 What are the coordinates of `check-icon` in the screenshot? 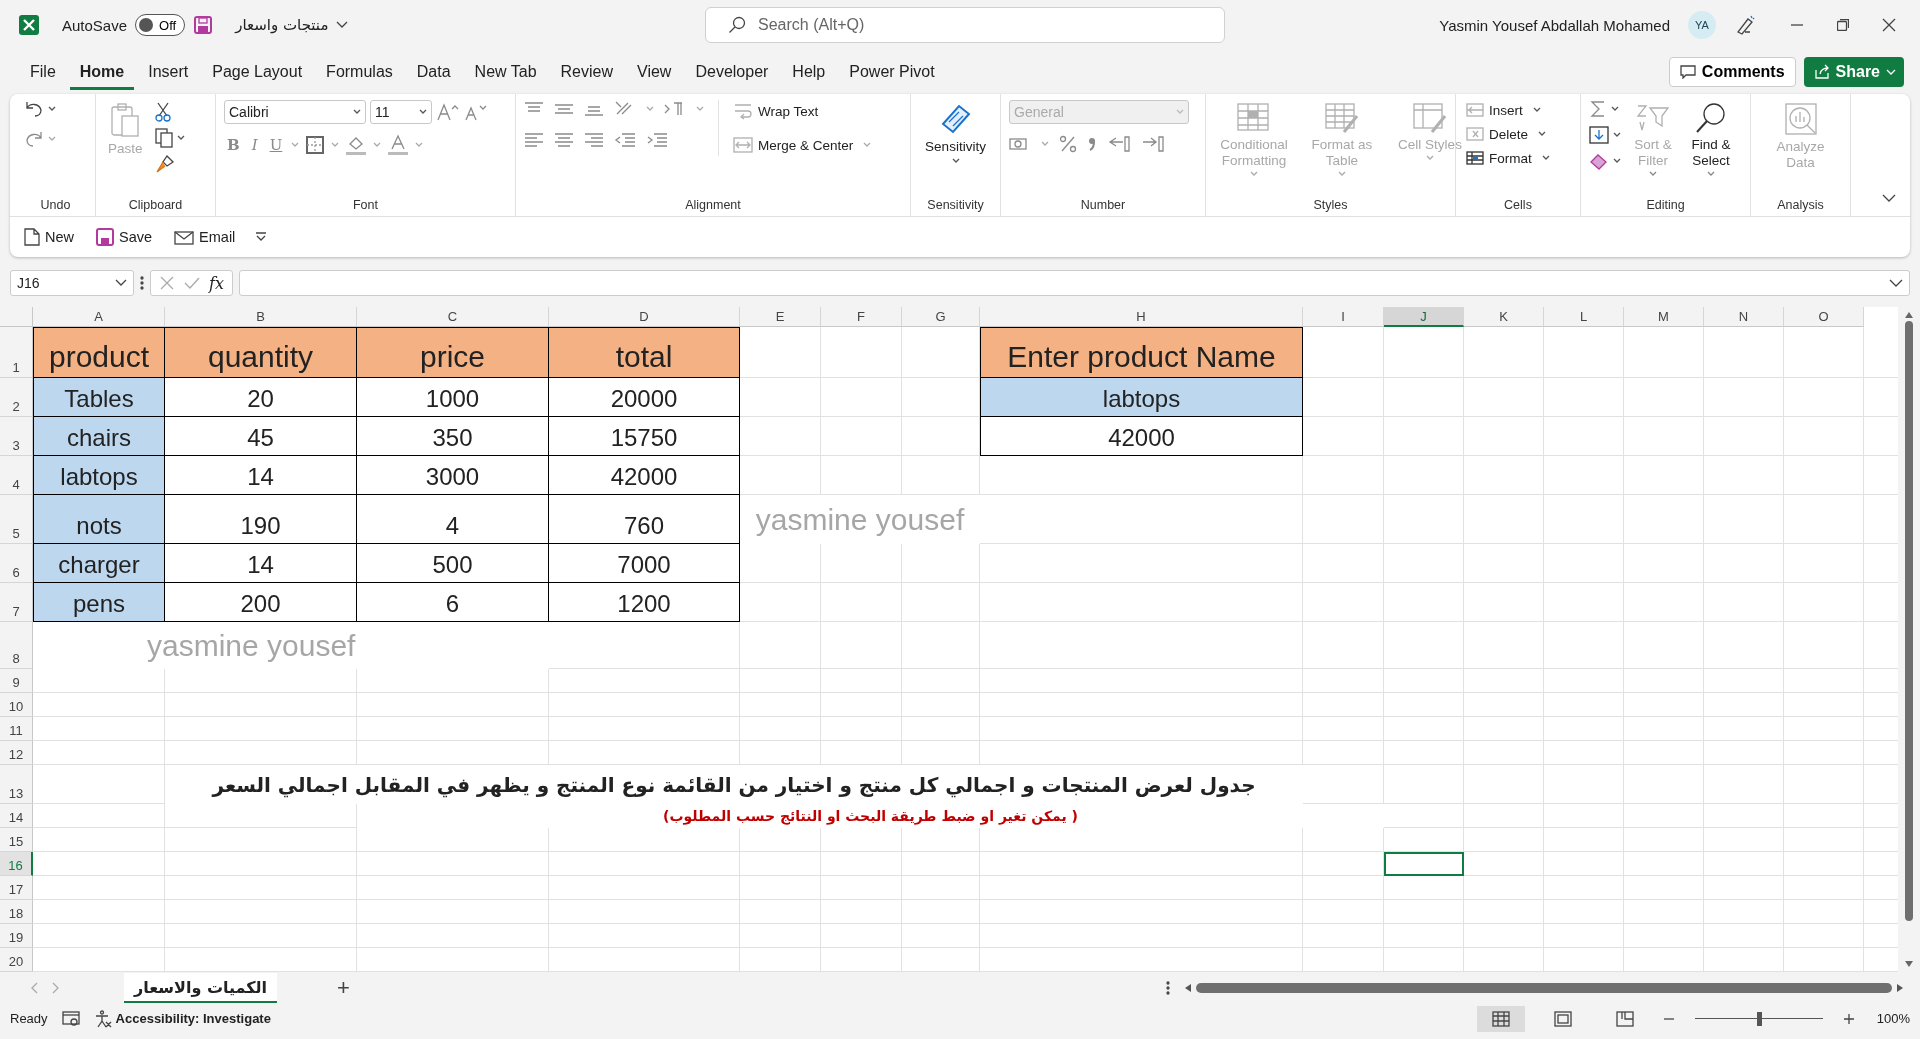 It's located at (192, 283).